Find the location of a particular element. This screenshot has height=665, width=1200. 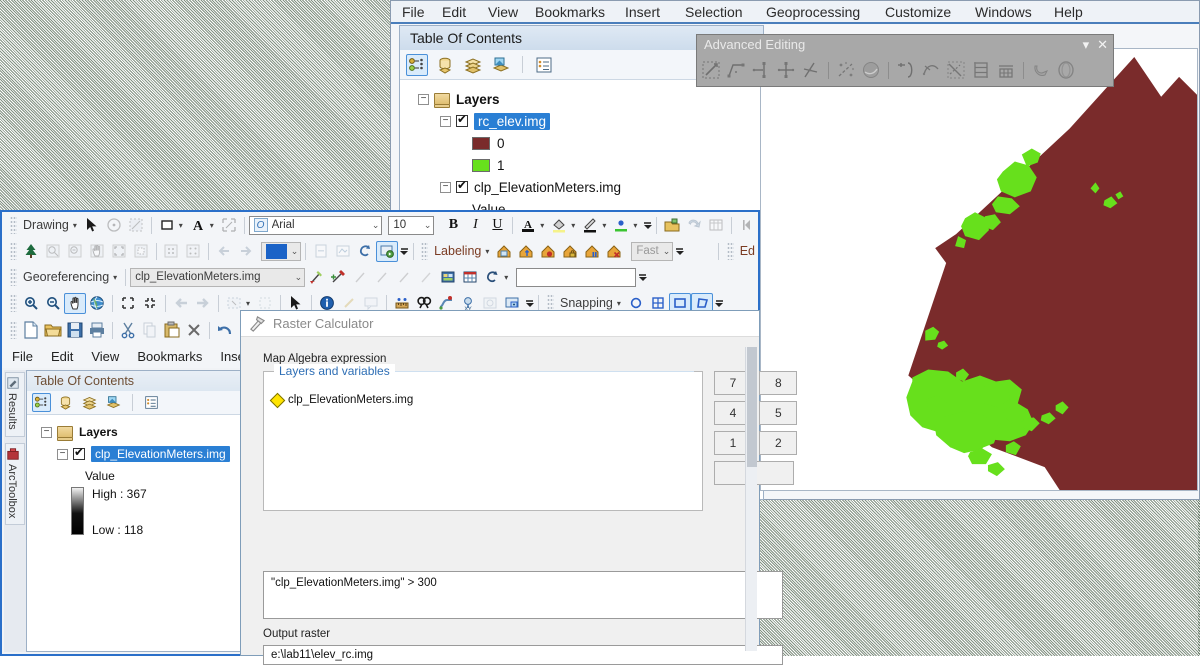

smooth-icon is located at coordinates (1066, 70).